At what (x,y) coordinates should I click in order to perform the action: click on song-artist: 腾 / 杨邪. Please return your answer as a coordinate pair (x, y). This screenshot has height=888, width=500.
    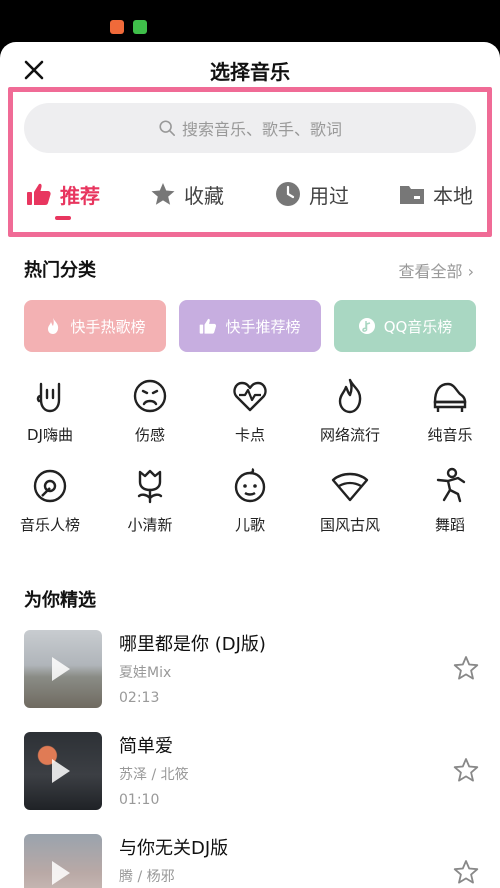
    Looking at the image, I should click on (147, 877).